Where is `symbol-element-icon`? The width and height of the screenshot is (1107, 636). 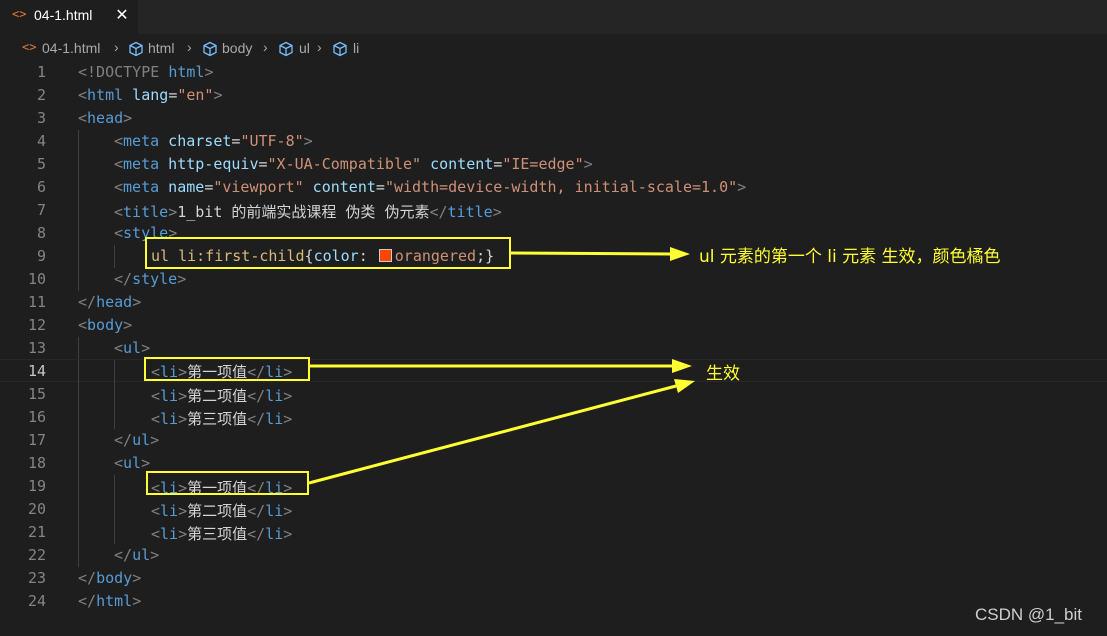
symbol-element-icon is located at coordinates (286, 49).